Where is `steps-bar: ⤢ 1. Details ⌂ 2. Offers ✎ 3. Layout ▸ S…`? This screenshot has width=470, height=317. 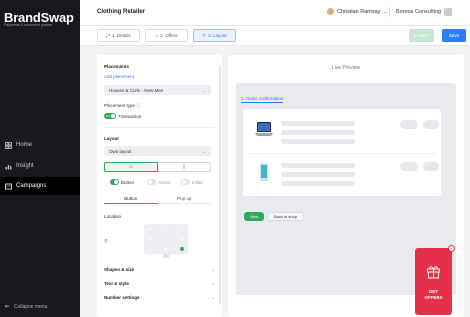 steps-bar: ⤢ 1. Details ⌂ 2. Offers ✎ 3. Layout ▸ S… is located at coordinates (275, 36).